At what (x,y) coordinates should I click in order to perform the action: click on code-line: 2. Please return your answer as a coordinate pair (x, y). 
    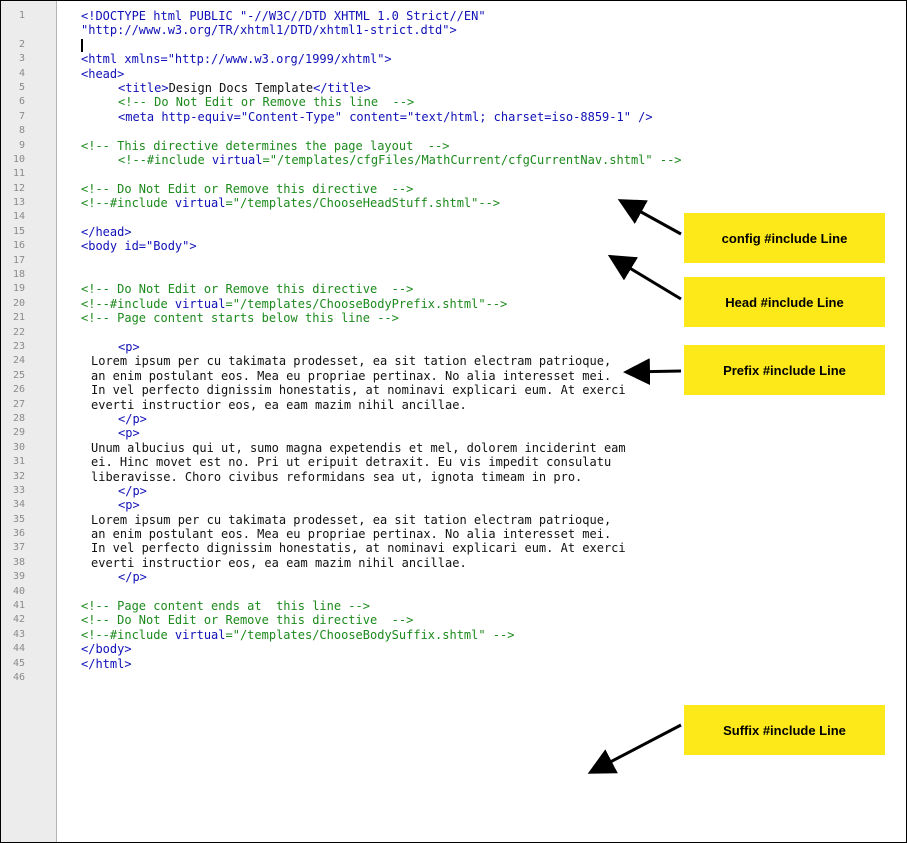
    Looking at the image, I should click on (453, 45).